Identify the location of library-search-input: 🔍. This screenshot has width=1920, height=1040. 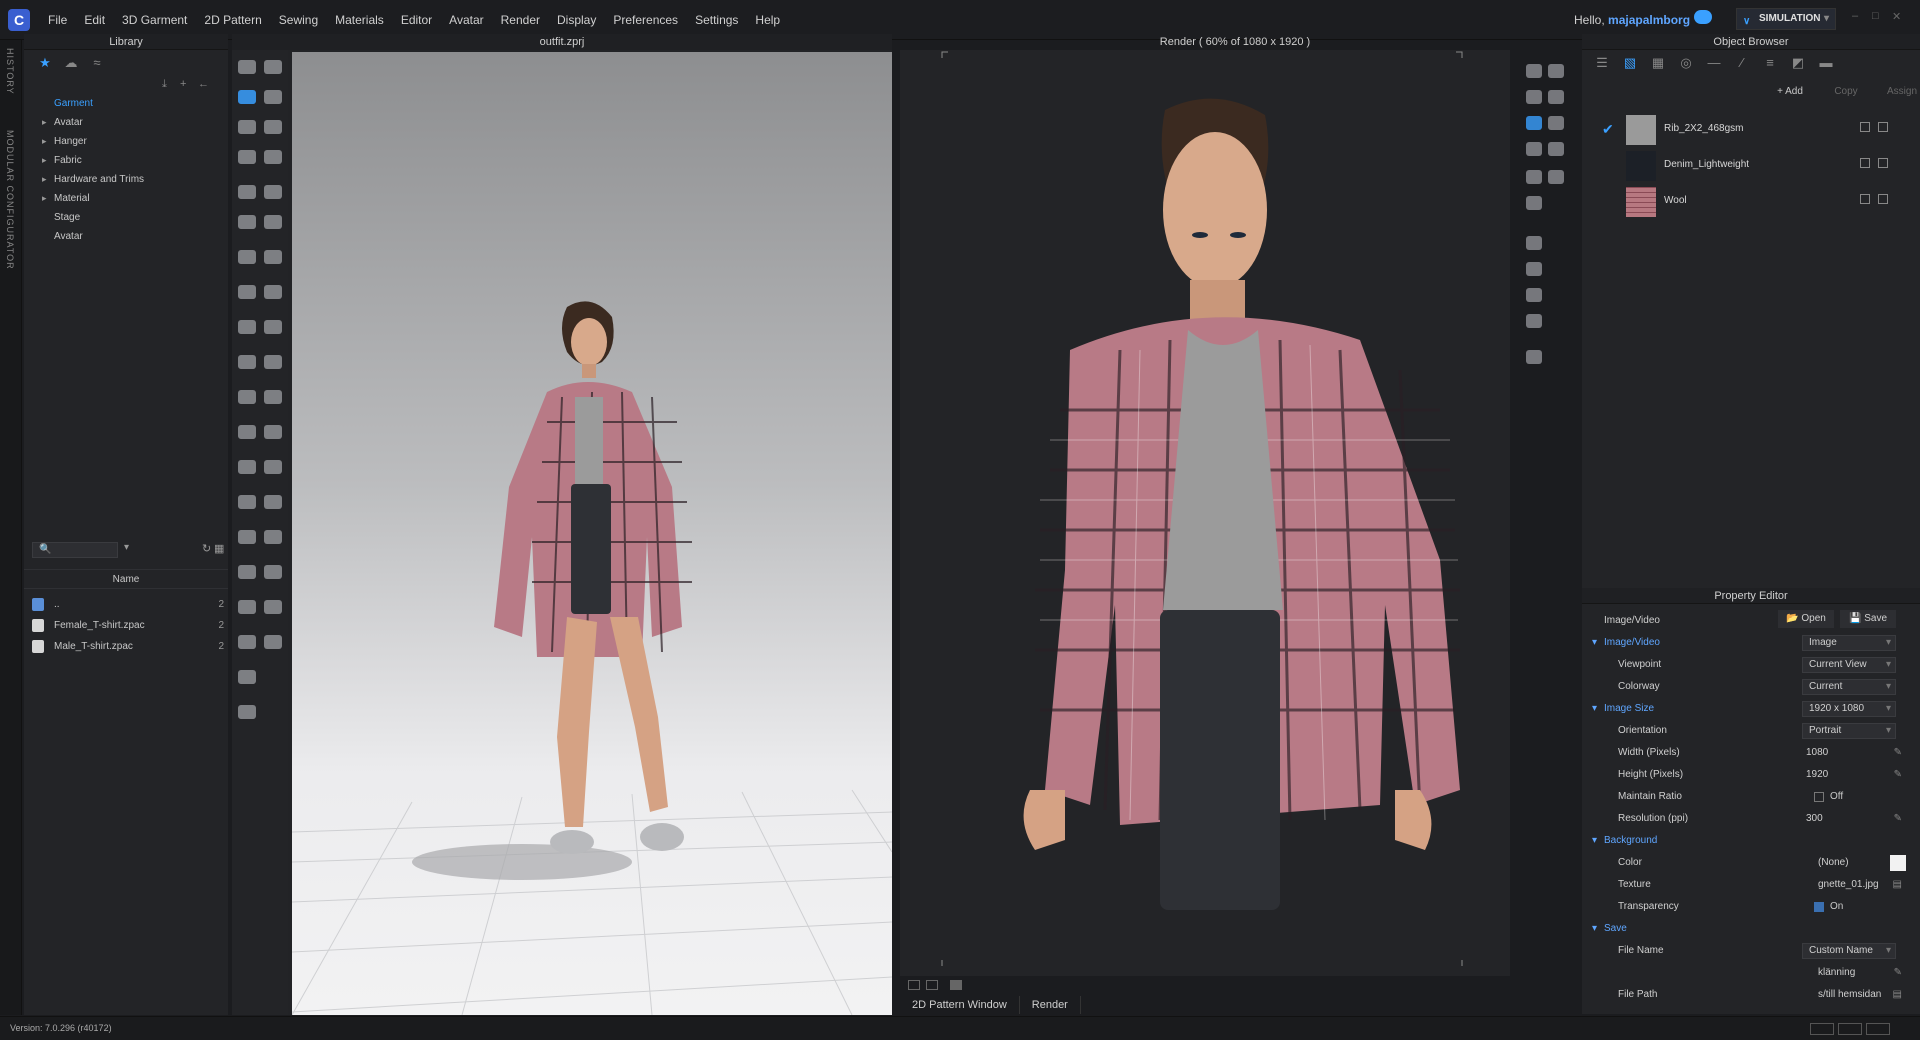
(75, 550).